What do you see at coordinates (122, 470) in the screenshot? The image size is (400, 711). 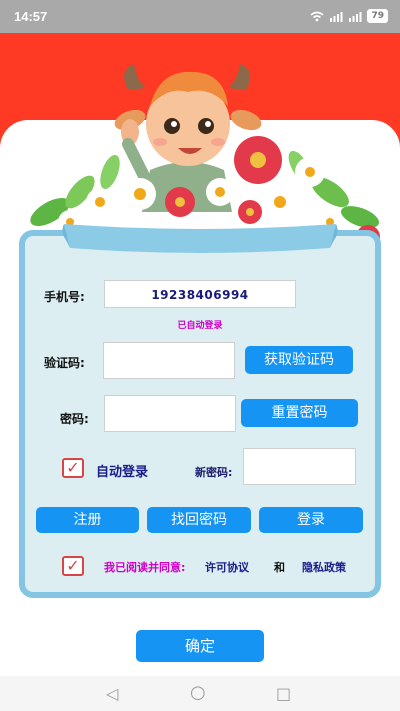 I see `auto-login-label: 自动登录` at bounding box center [122, 470].